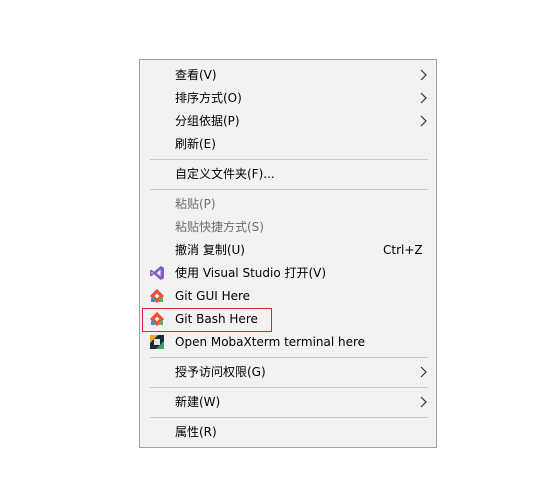 Image resolution: width=554 pixels, height=492 pixels. Describe the element at coordinates (220, 372) in the screenshot. I see `menu-item-label: 授予访问权限(G)` at that location.